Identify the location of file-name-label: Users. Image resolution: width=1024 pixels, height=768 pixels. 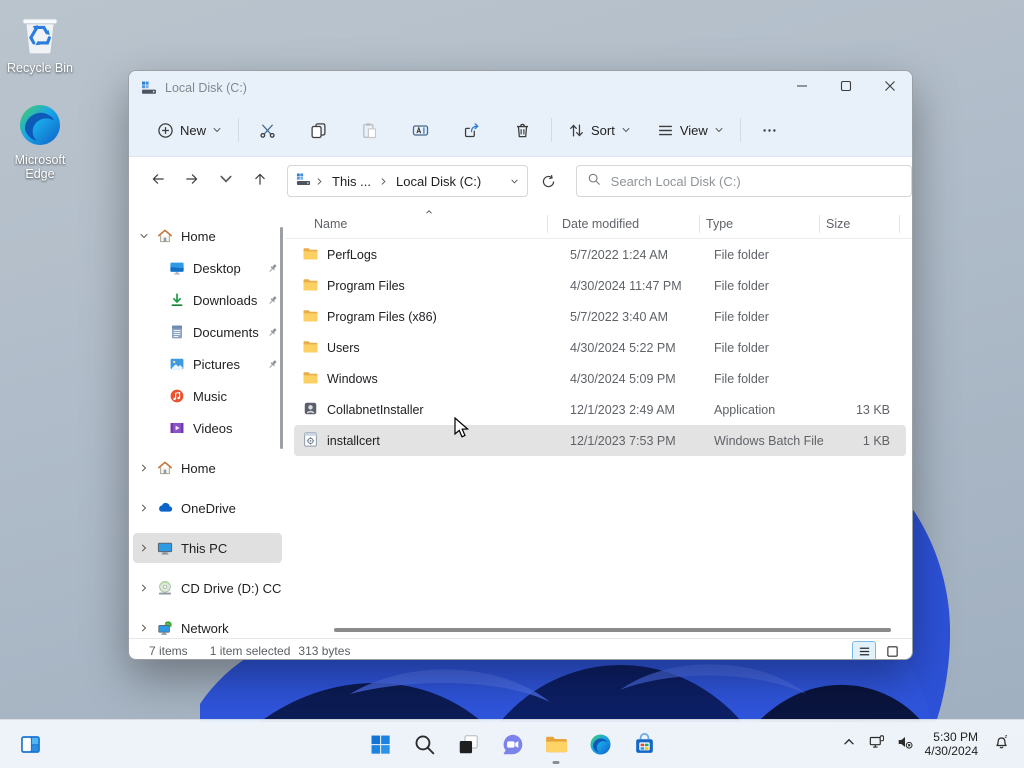
(343, 347).